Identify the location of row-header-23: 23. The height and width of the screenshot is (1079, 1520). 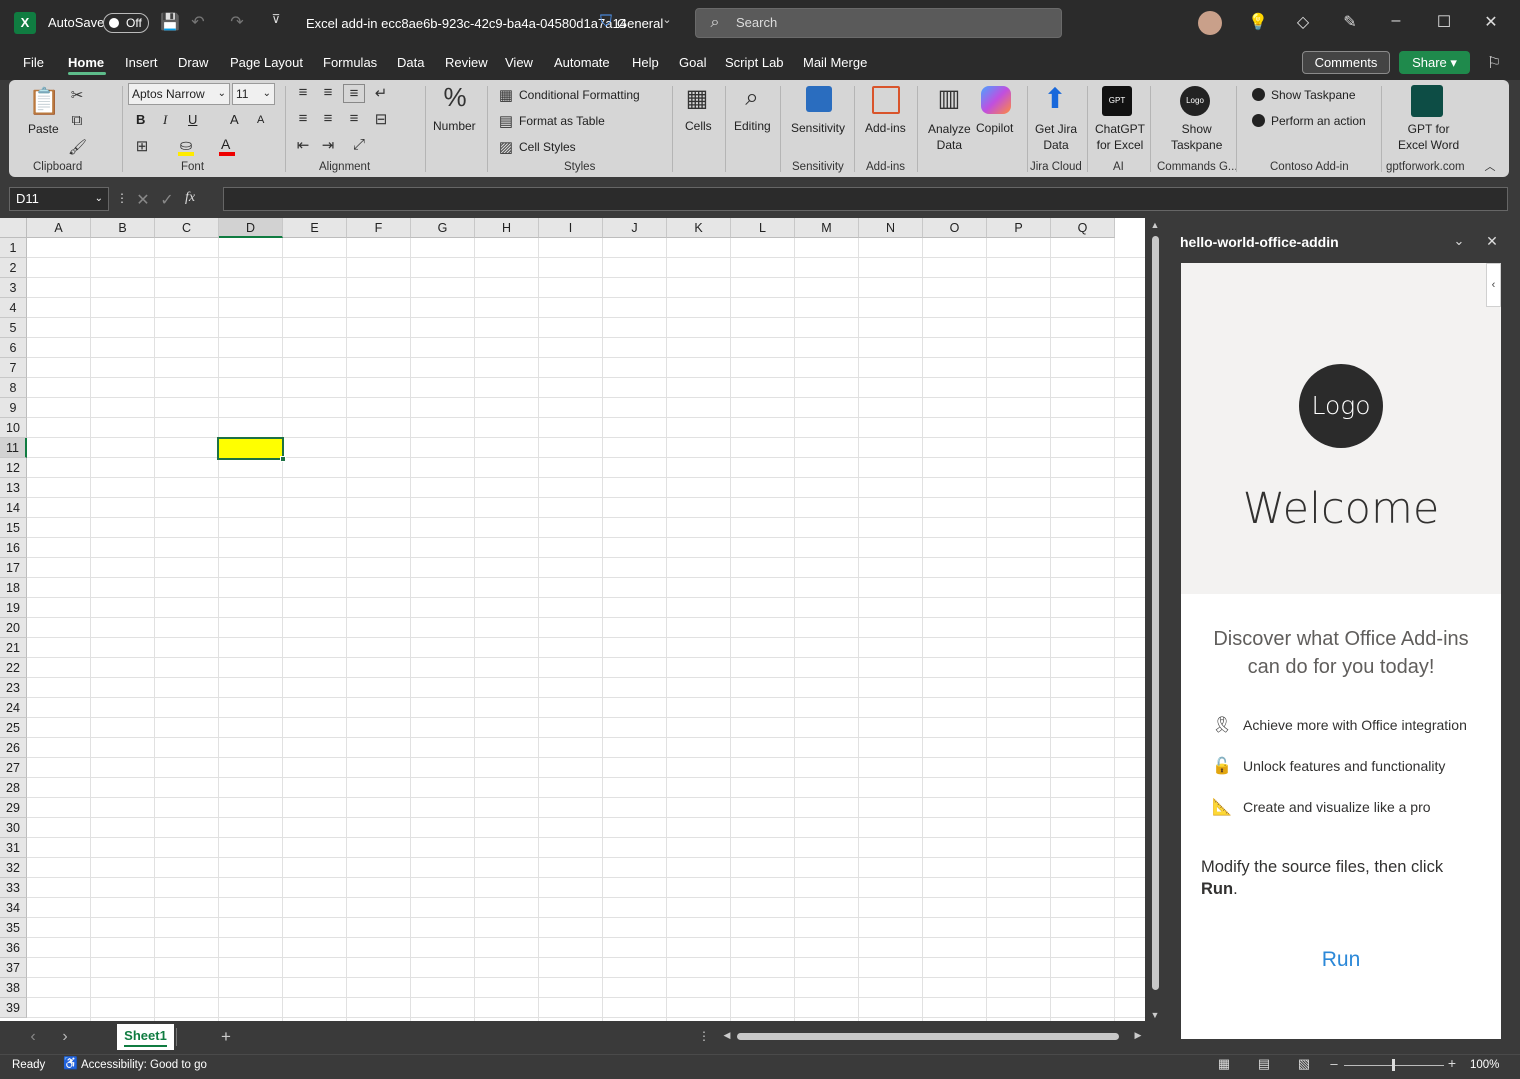
(13, 688).